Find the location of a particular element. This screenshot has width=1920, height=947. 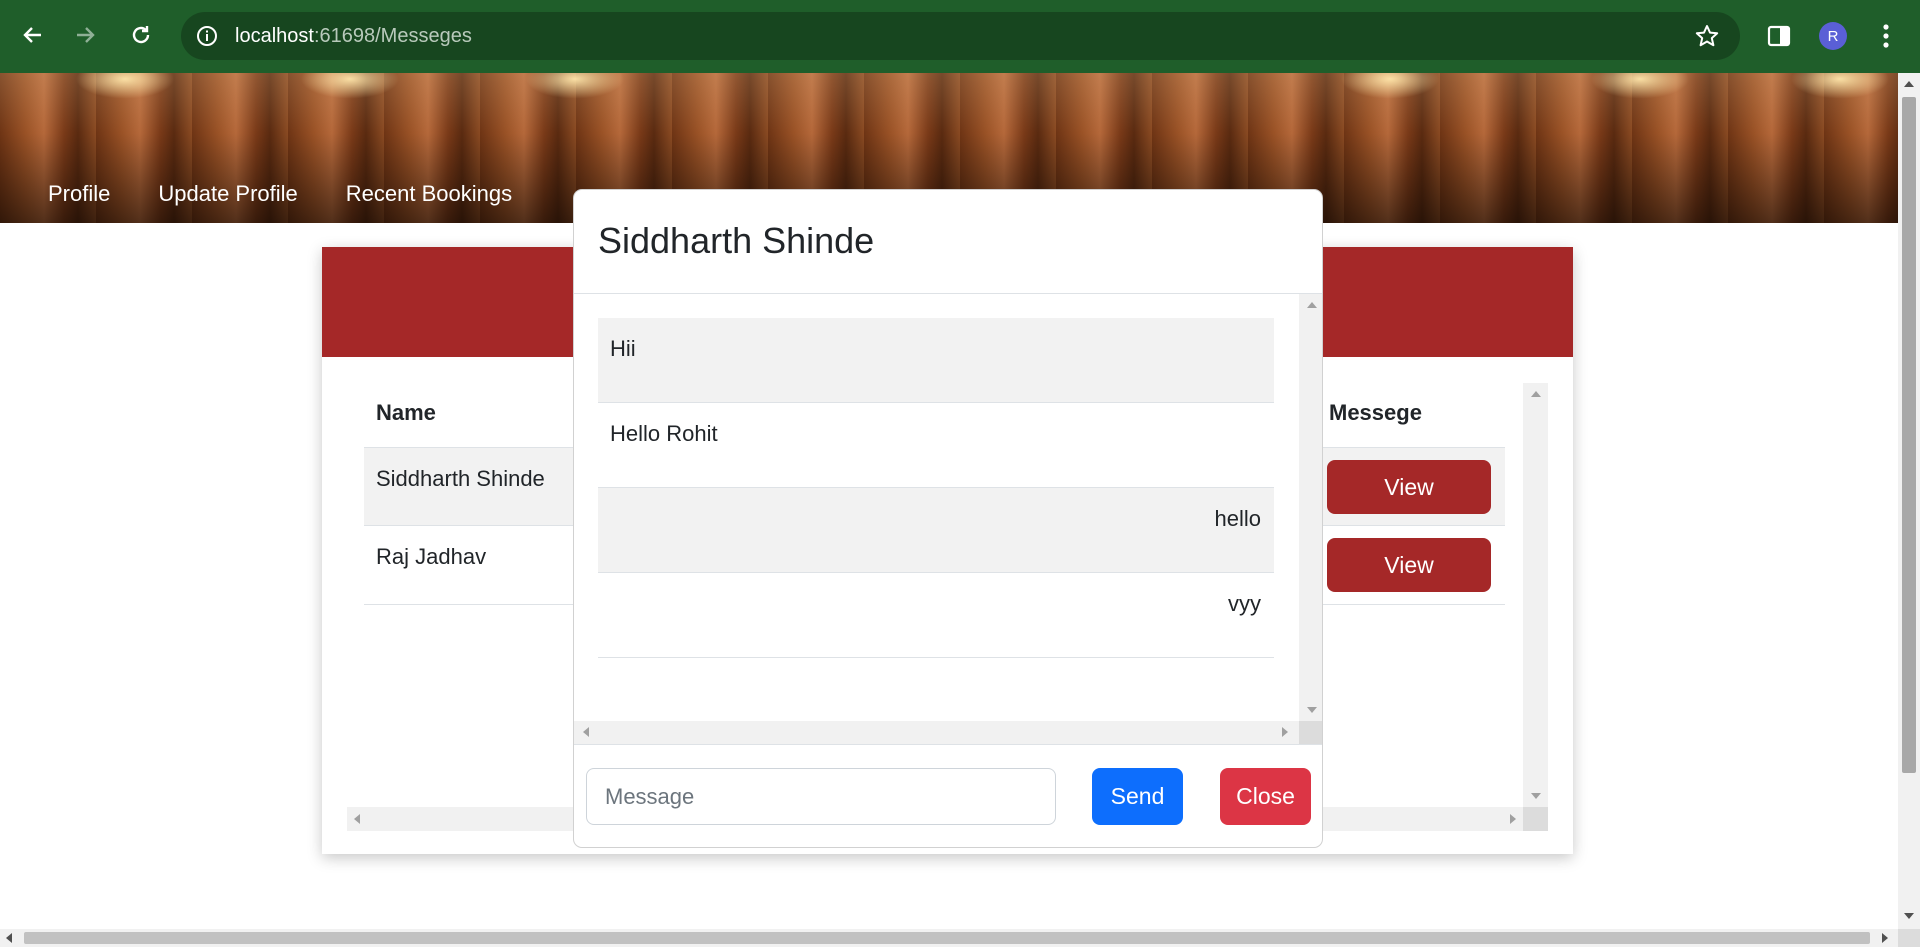

close-button: Close is located at coordinates (1265, 796).